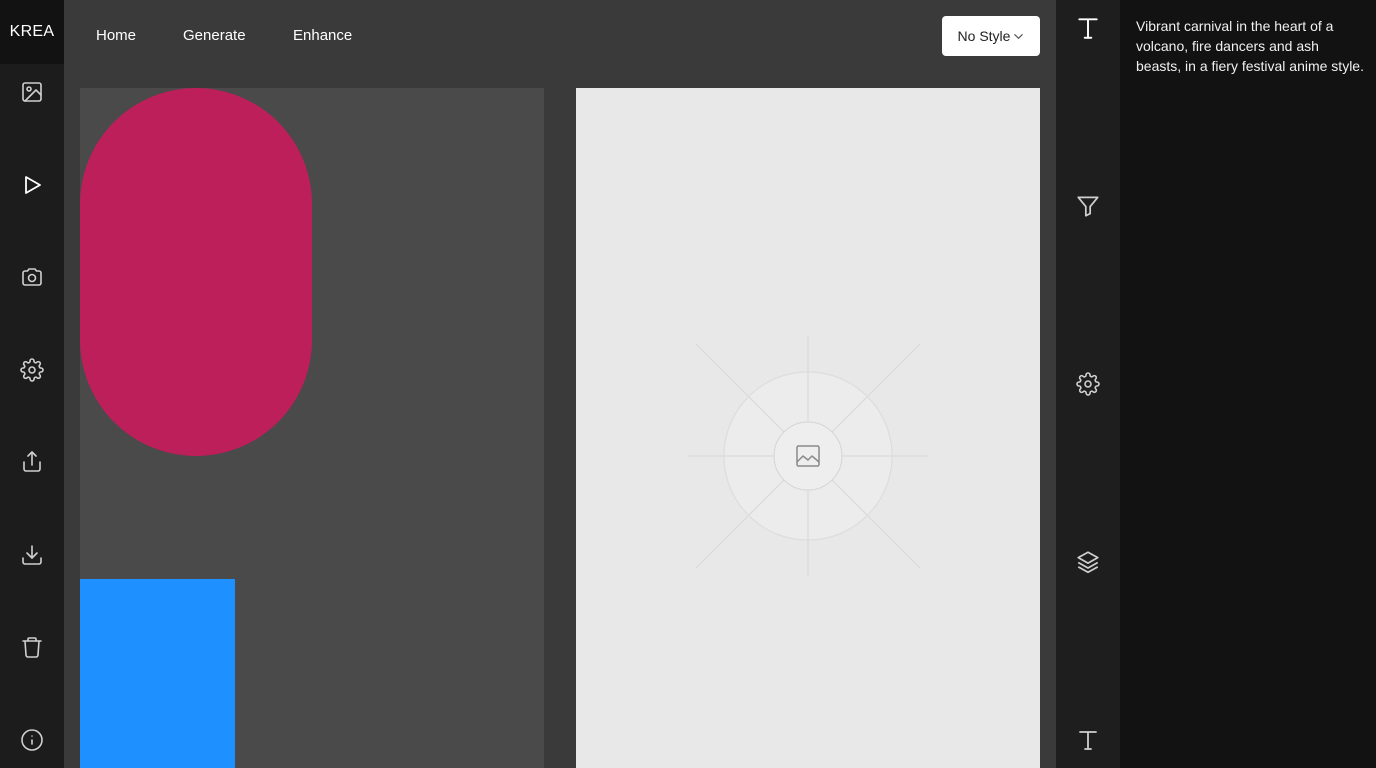 Image resolution: width=1376 pixels, height=768 pixels. I want to click on style-dropdown-value: No Style, so click(984, 36).